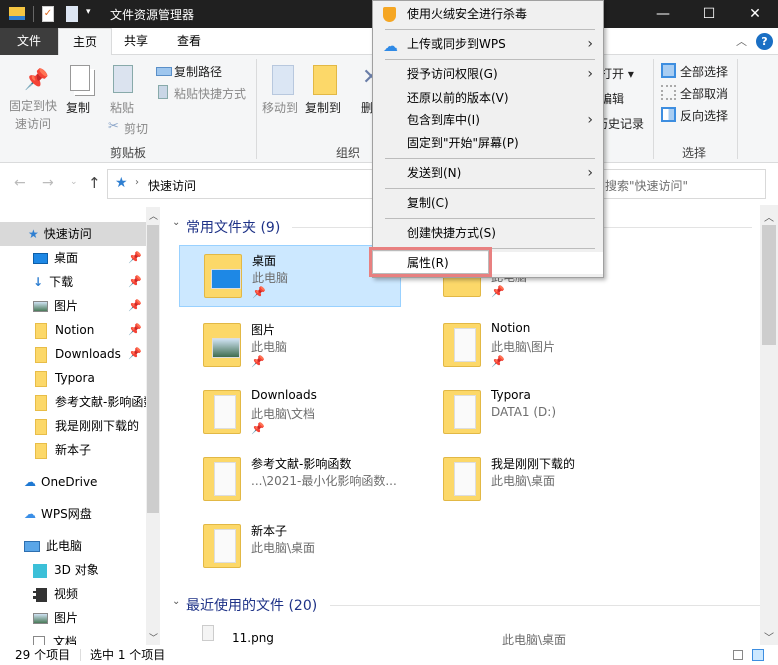 This screenshot has height=665, width=778. What do you see at coordinates (663, 14) in the screenshot?
I see `minimize-button: —` at bounding box center [663, 14].